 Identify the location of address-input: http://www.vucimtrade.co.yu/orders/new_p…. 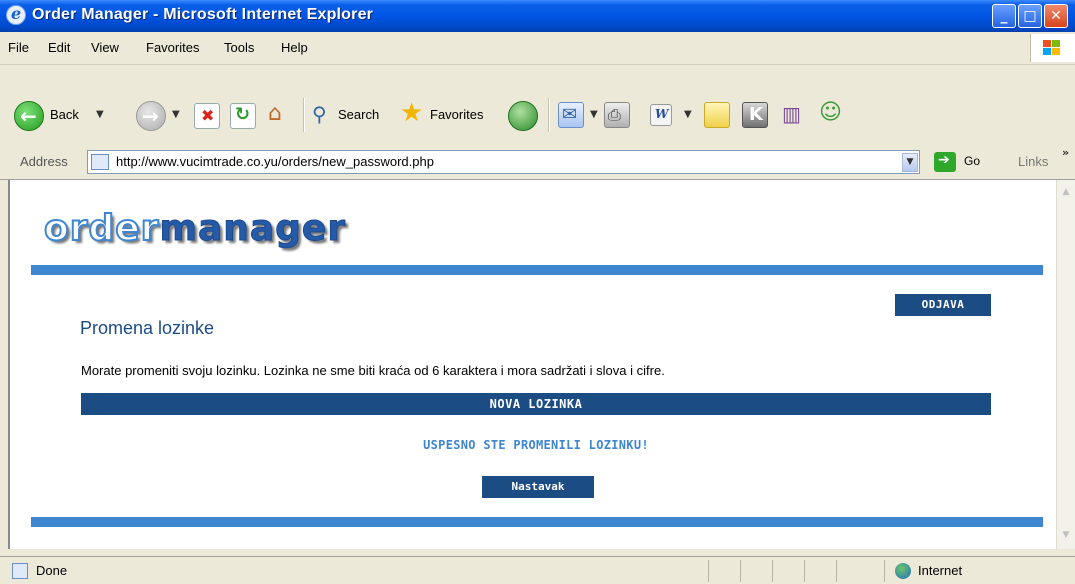
(503, 162).